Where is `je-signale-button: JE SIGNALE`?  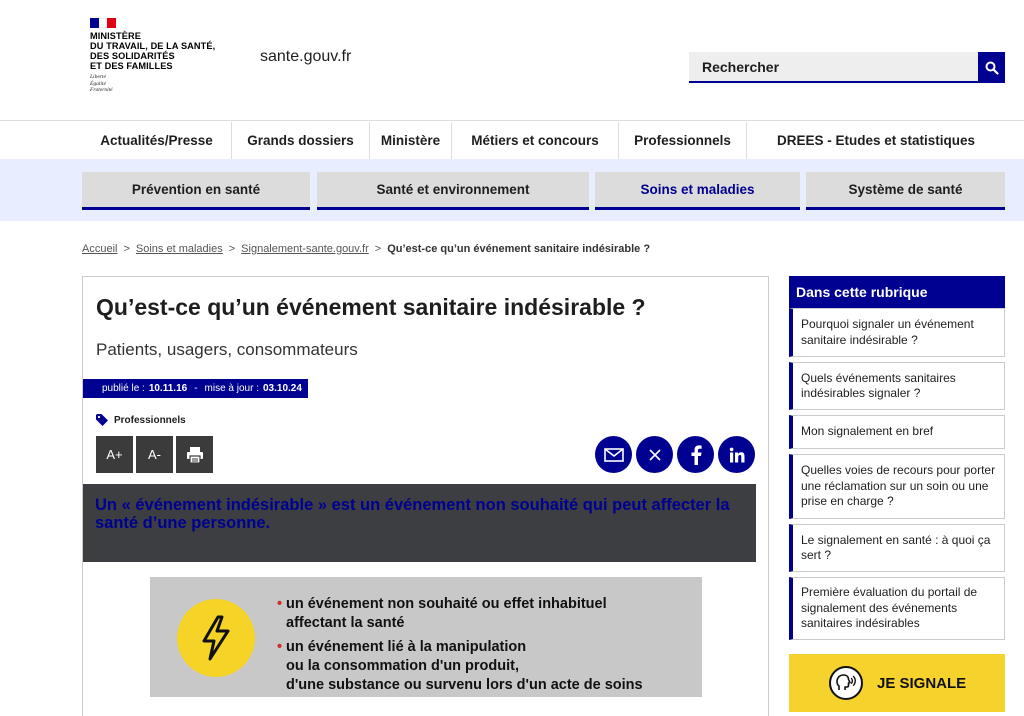 je-signale-button: JE SIGNALE is located at coordinates (897, 683).